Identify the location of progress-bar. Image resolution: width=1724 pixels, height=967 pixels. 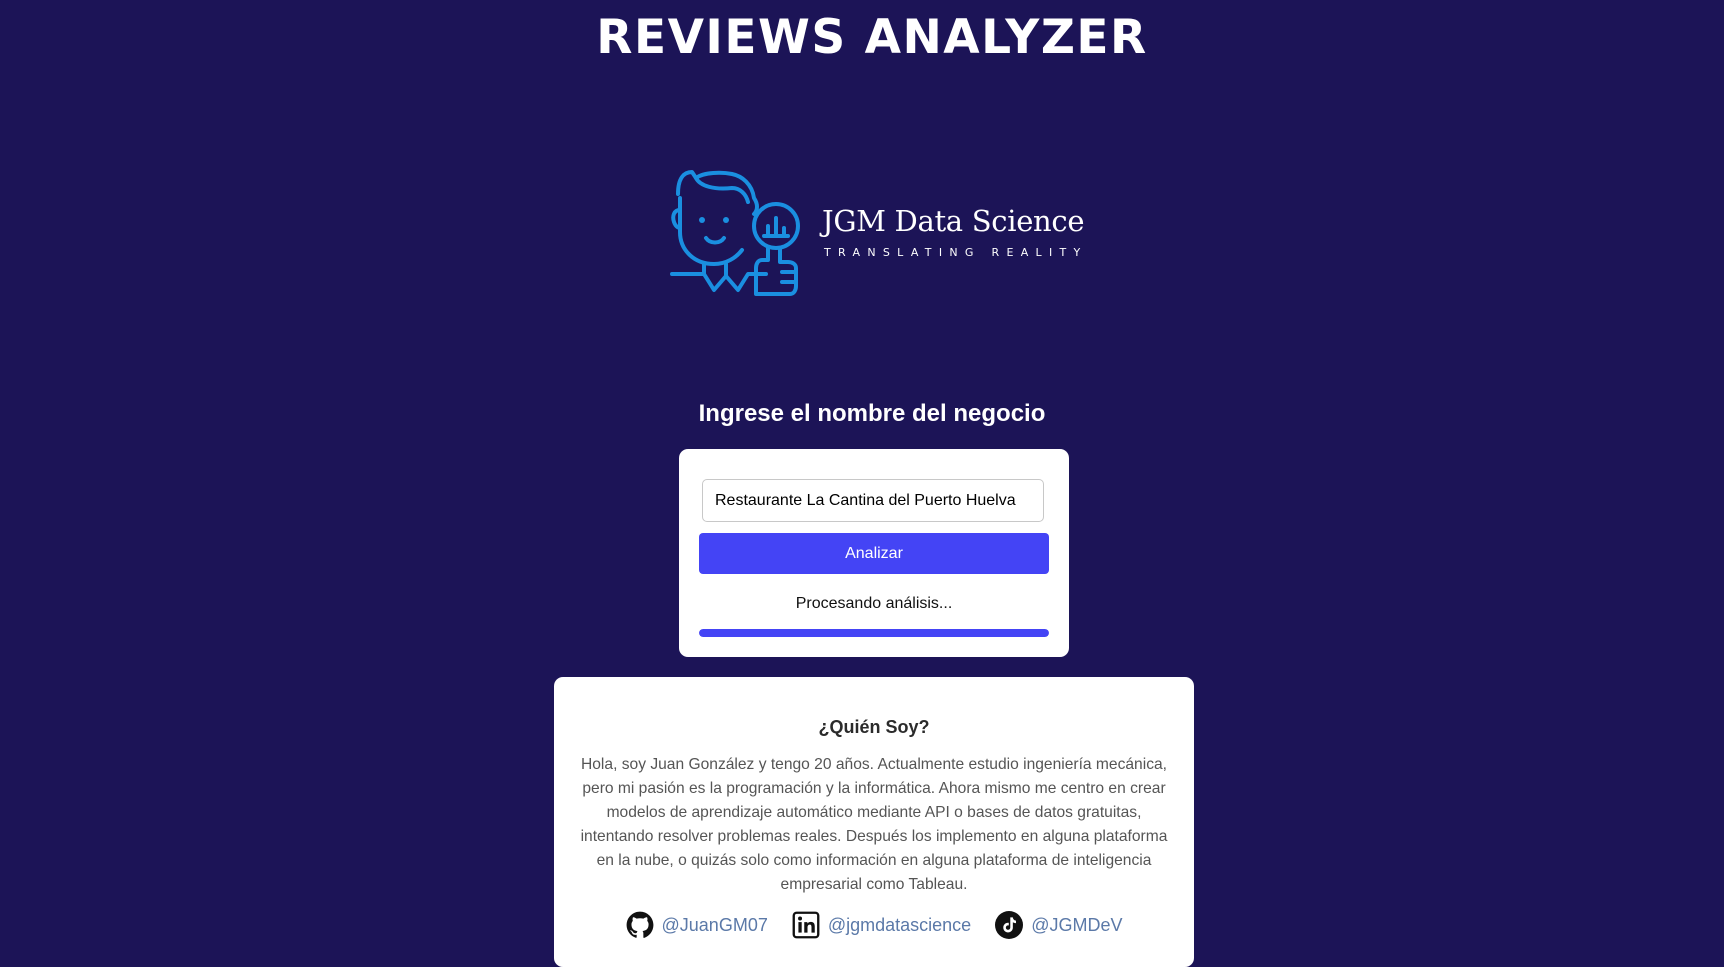
(874, 633).